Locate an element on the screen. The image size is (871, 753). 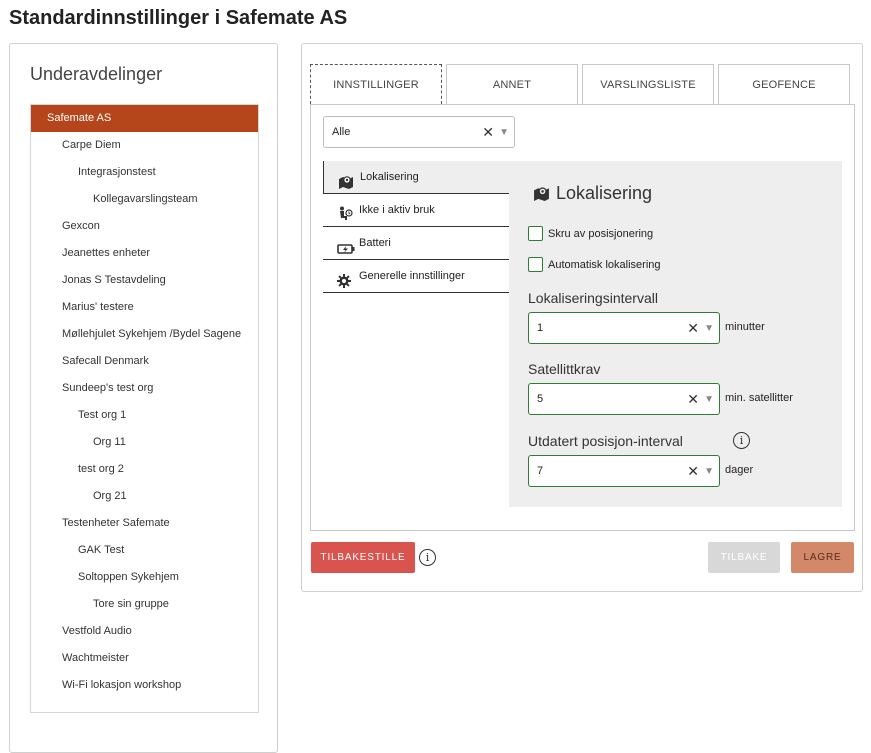
tree-item-soltoppen-sykehjem: Soltoppen Sykehjem is located at coordinates (144, 577).